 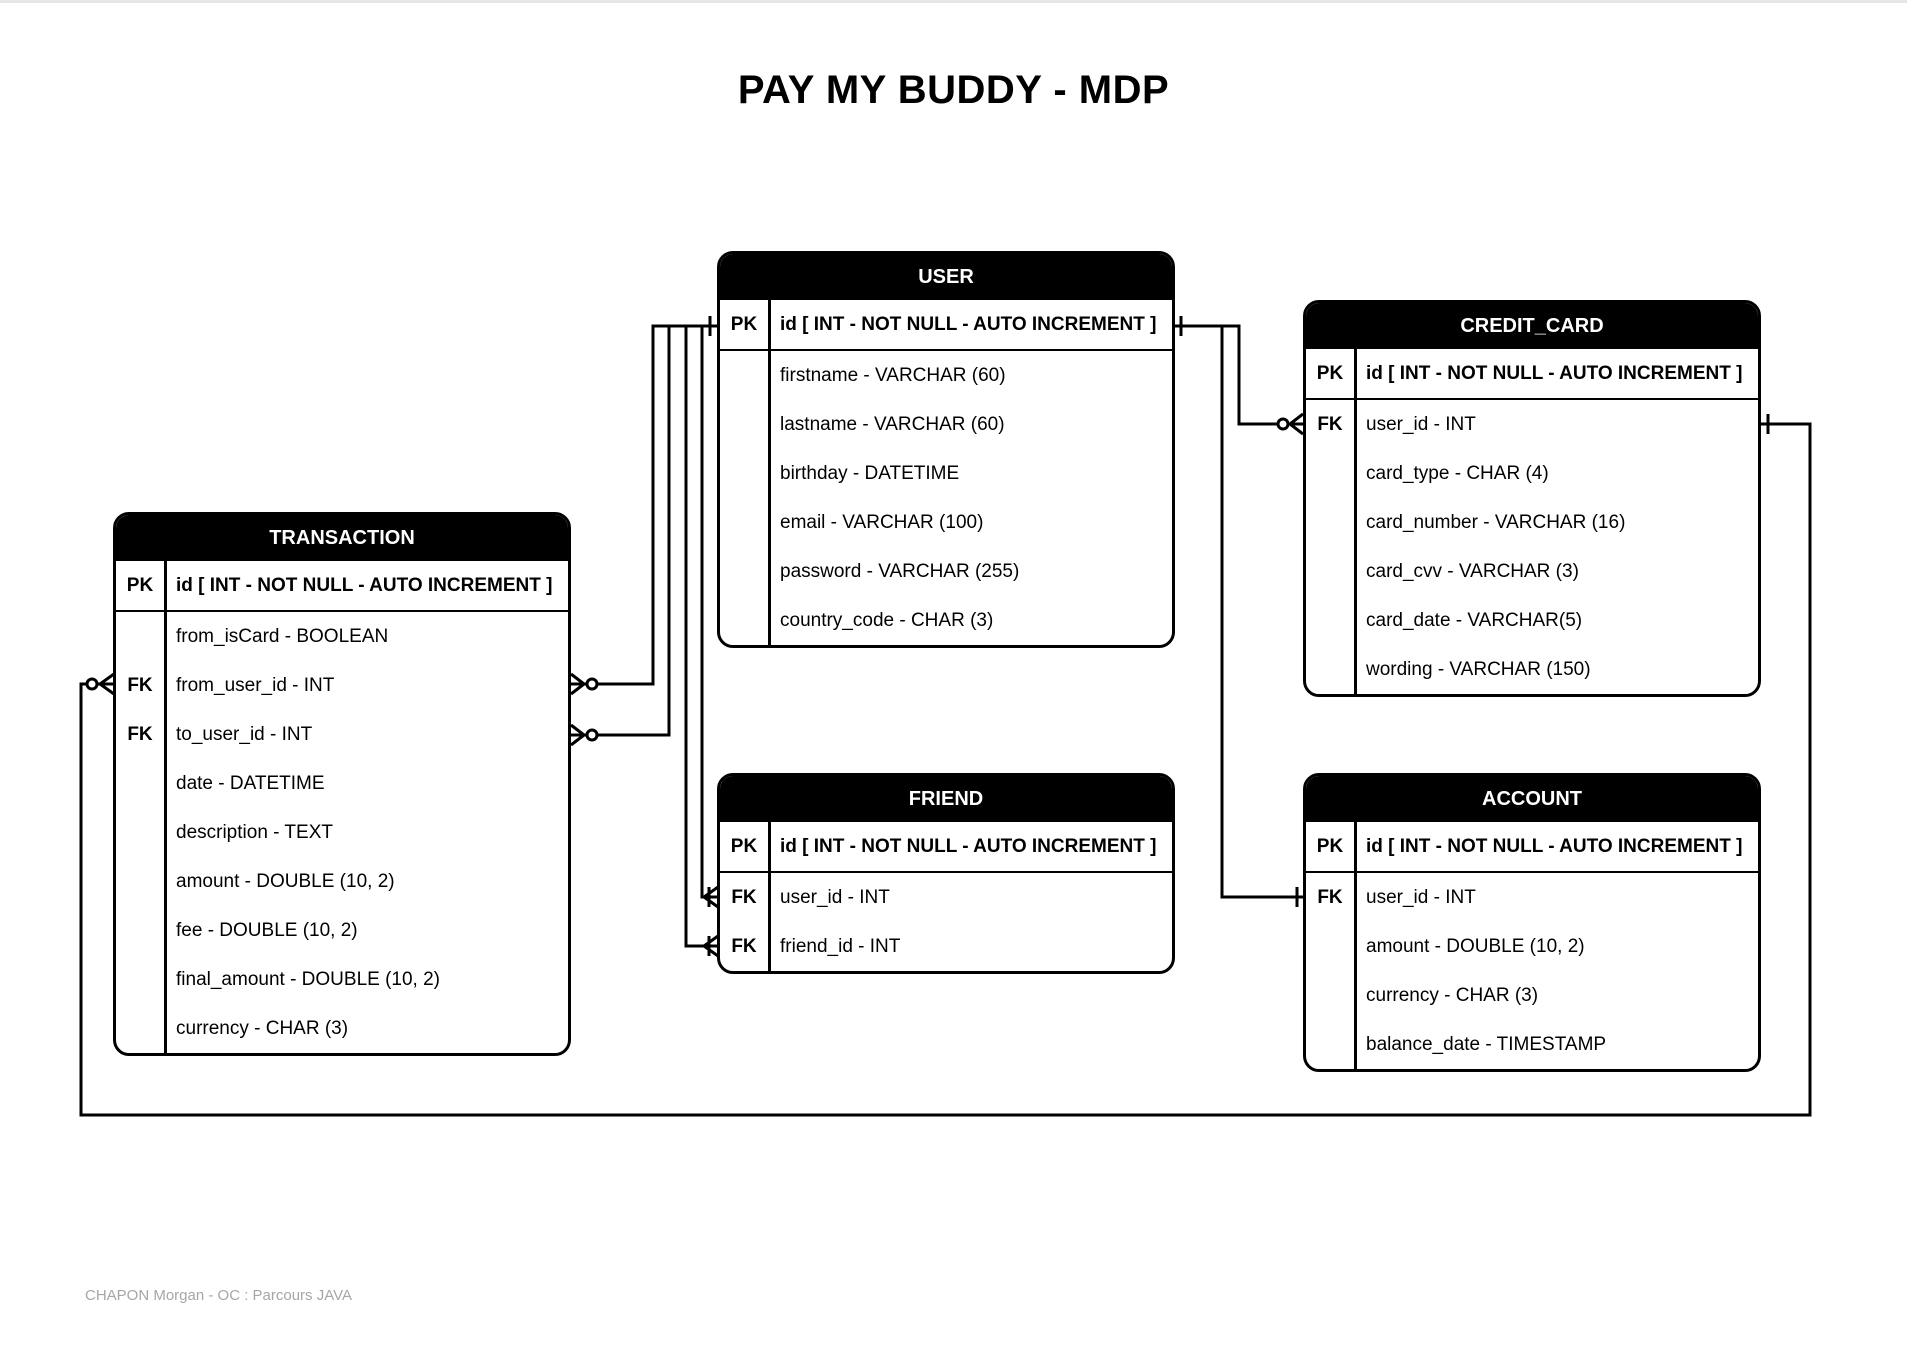 I want to click on field-label: final_amount - DOUBLE (10, 2), so click(x=308, y=979).